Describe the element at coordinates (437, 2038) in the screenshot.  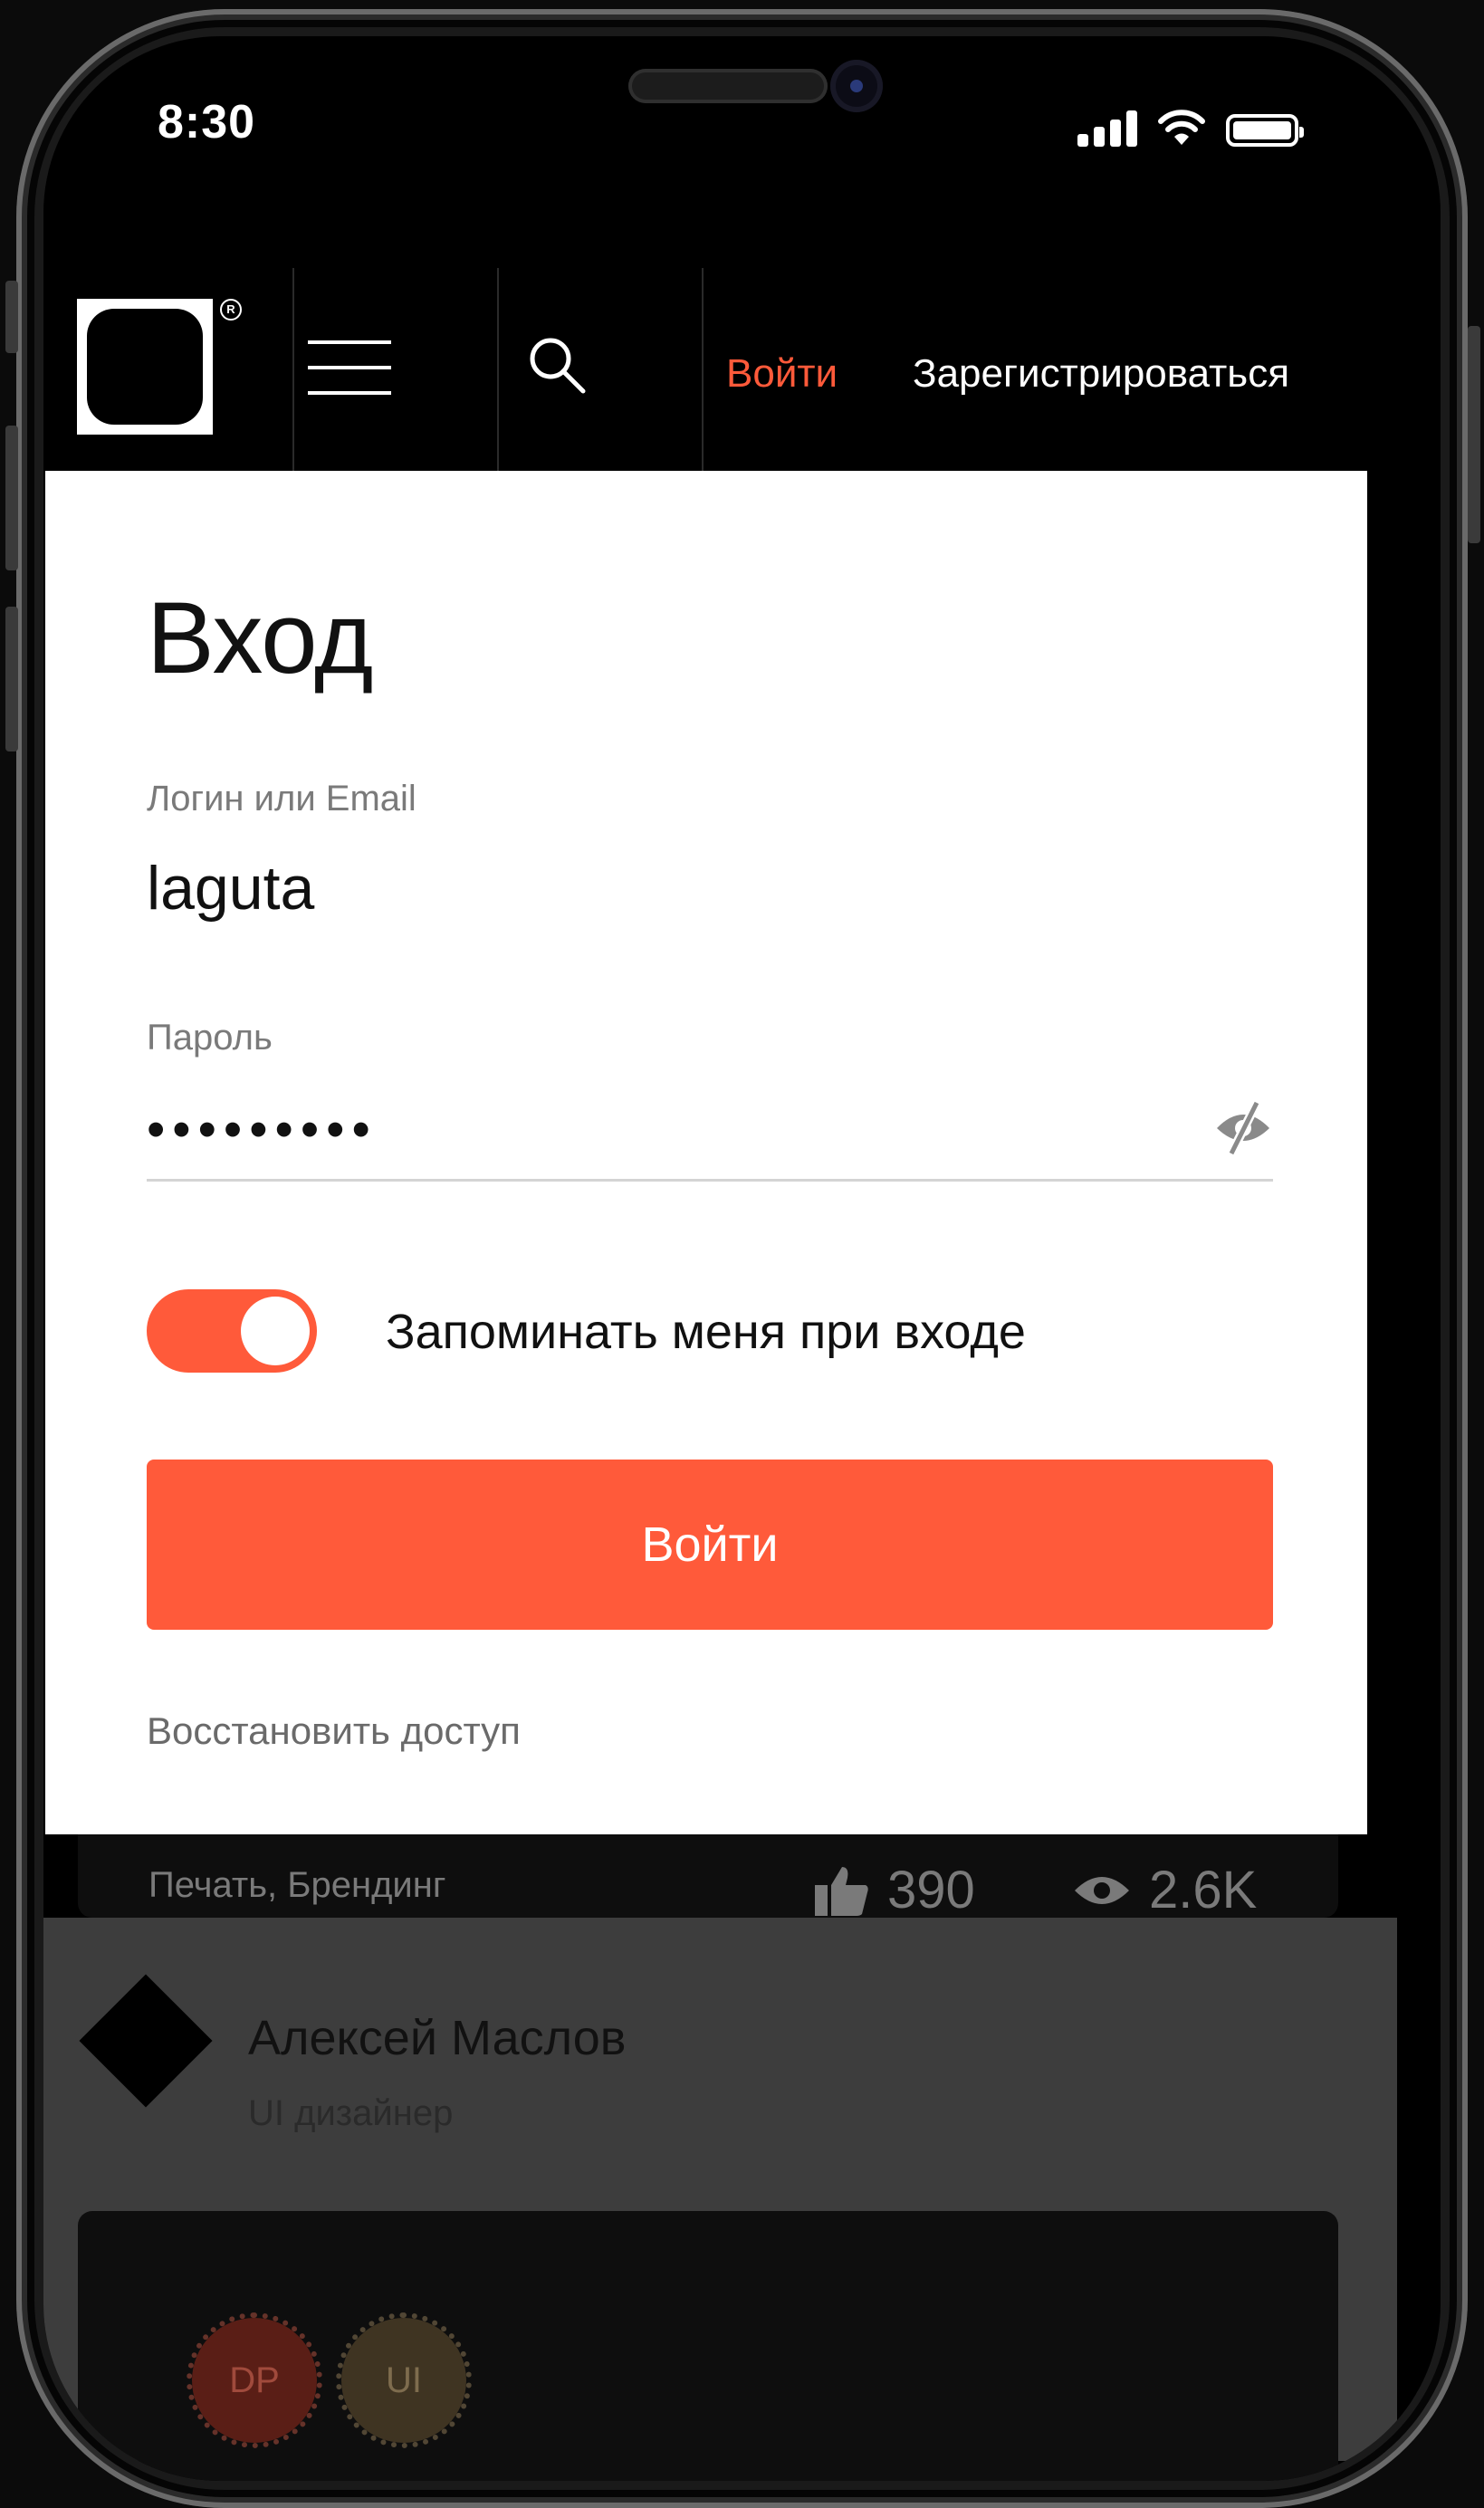
I see `author-name: Алексей Маслов` at that location.